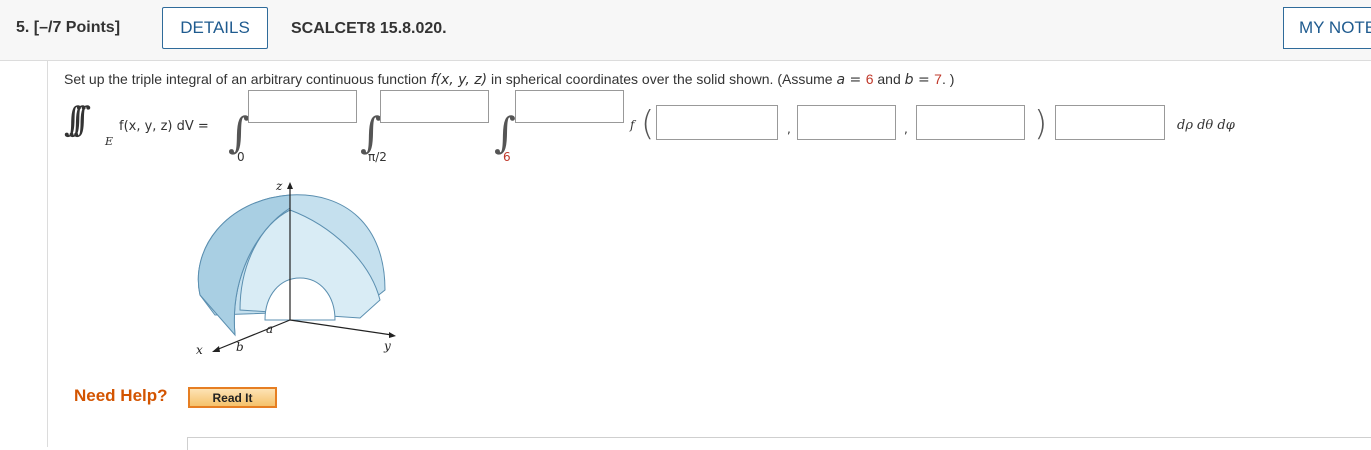 The width and height of the screenshot is (1371, 450). What do you see at coordinates (938, 79) in the screenshot?
I see `b-value: 7` at bounding box center [938, 79].